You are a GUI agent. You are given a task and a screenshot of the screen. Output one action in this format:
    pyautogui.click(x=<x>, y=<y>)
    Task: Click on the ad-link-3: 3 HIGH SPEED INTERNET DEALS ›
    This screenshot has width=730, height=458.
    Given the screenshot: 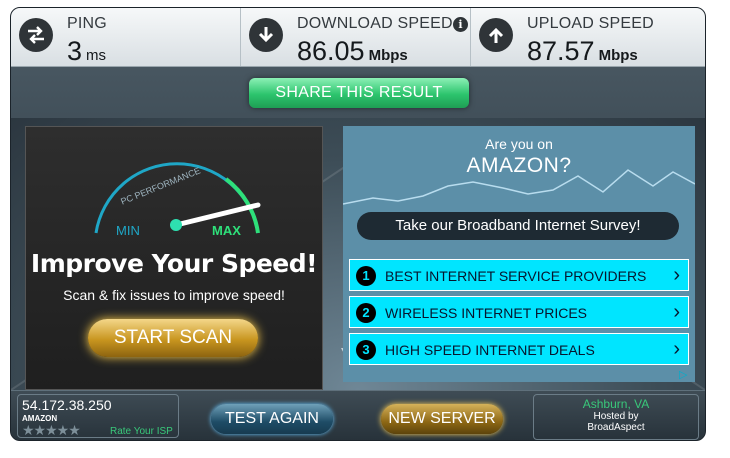 What is the action you would take?
    pyautogui.click(x=519, y=349)
    